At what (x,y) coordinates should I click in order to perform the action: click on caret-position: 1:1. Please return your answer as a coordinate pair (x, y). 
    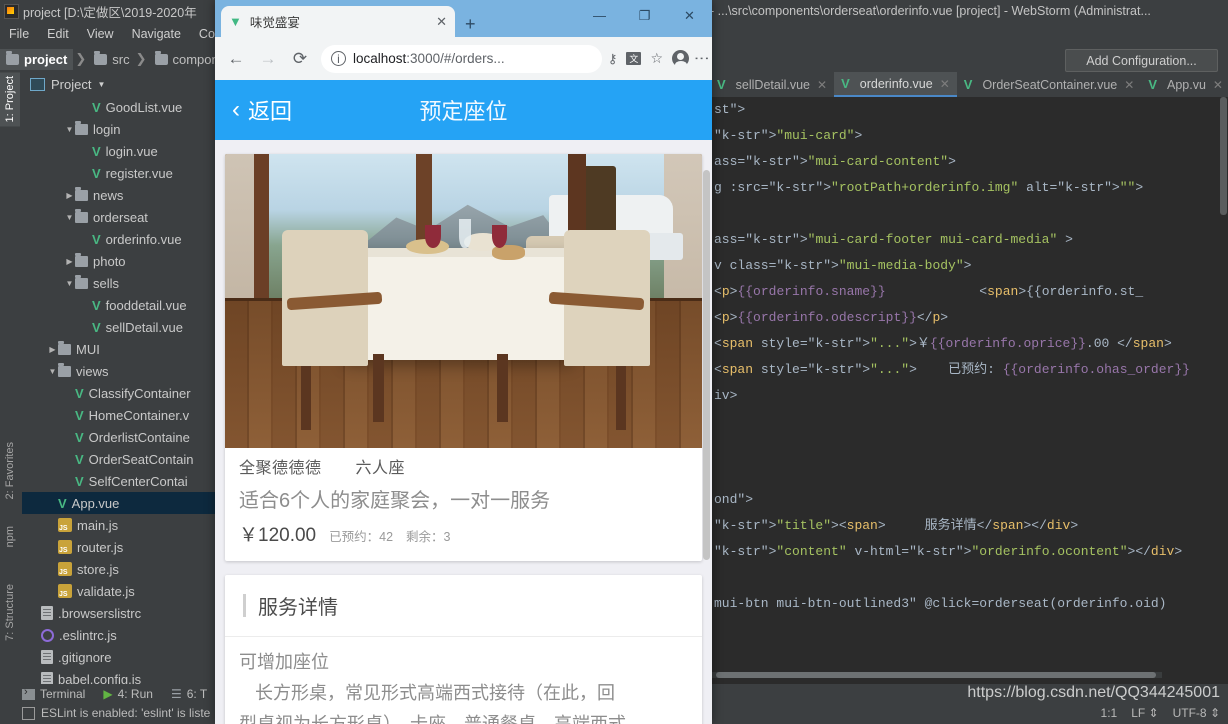
    Looking at the image, I should click on (1109, 713).